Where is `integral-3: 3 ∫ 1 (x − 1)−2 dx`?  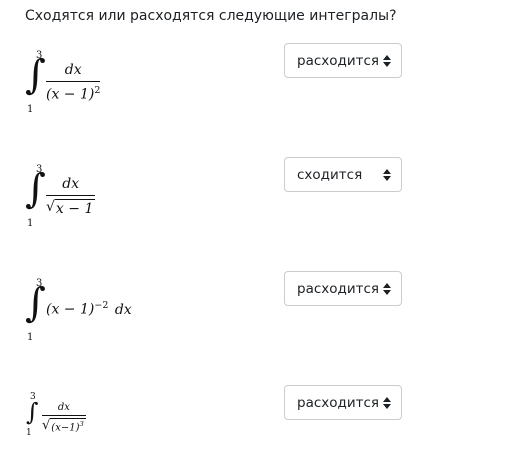 integral-3: 3 ∫ 1 (x − 1)−2 dx is located at coordinates (92, 313).